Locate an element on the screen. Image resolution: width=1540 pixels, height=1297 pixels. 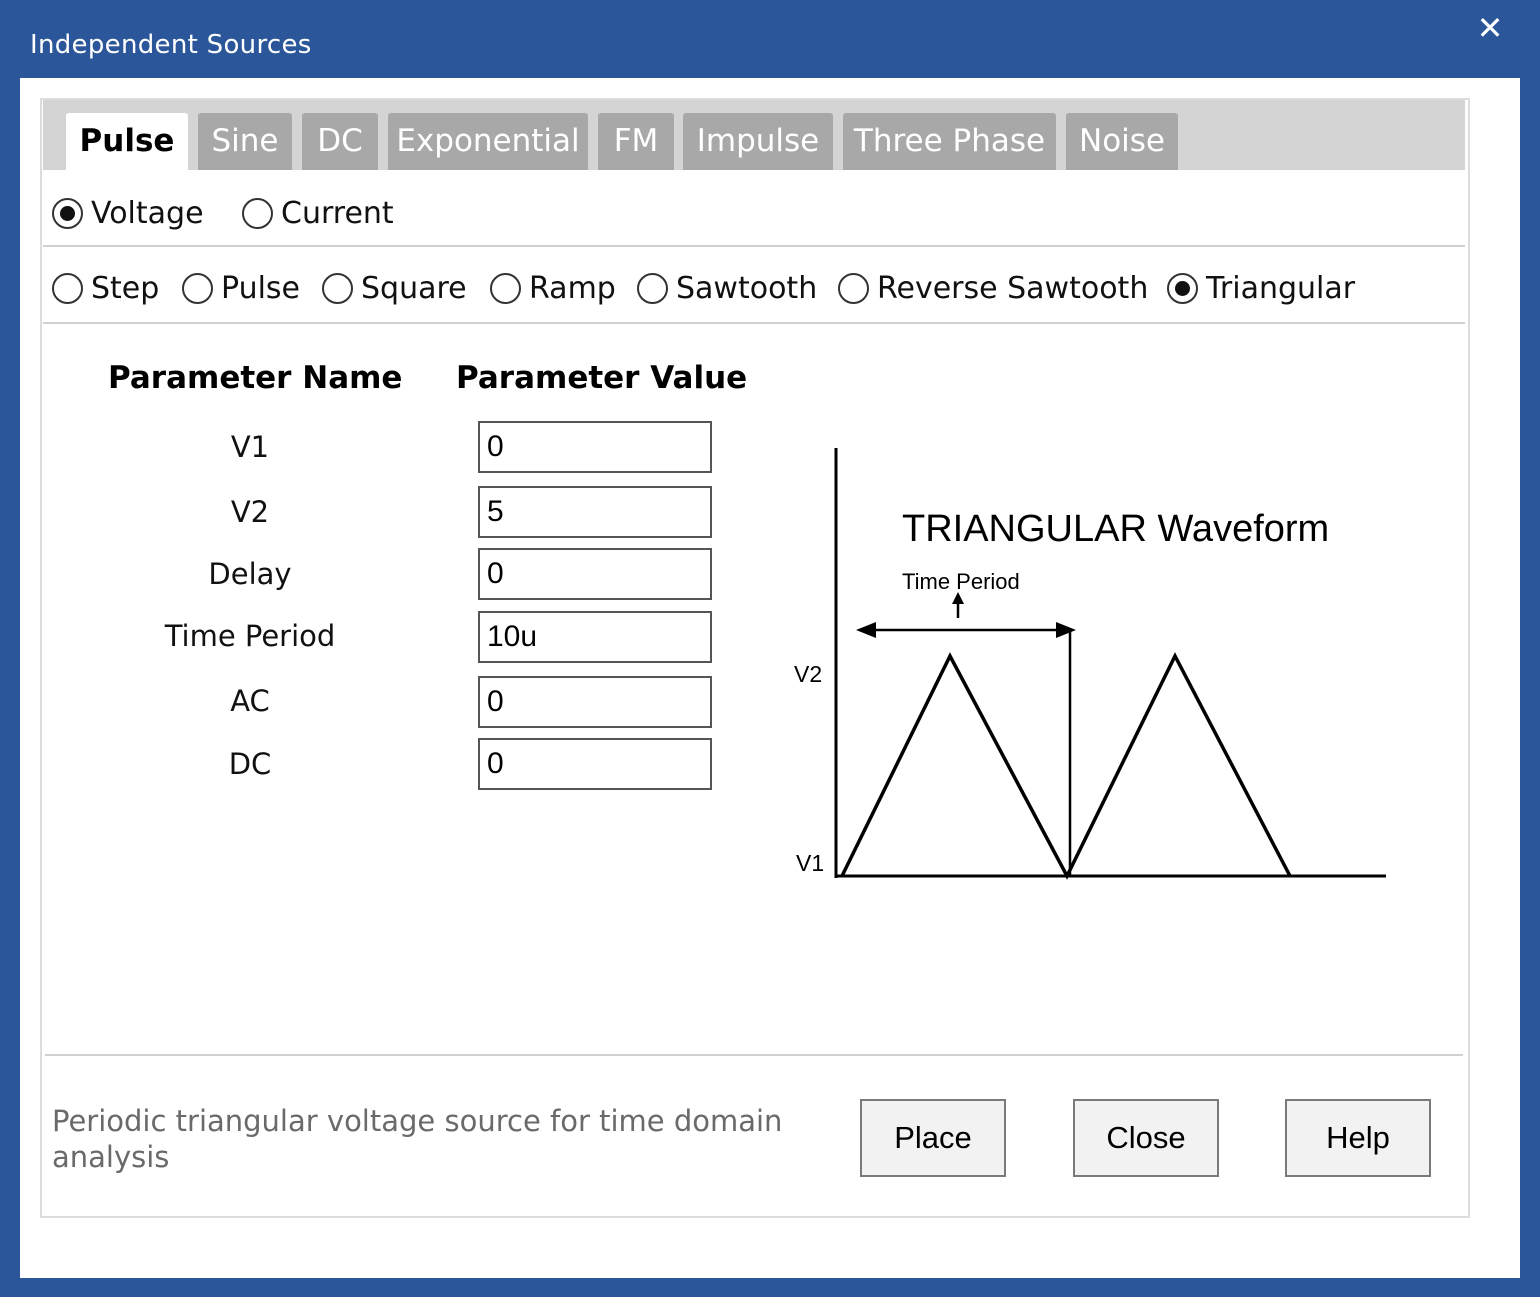
tab-dc: DC is located at coordinates (340, 141).